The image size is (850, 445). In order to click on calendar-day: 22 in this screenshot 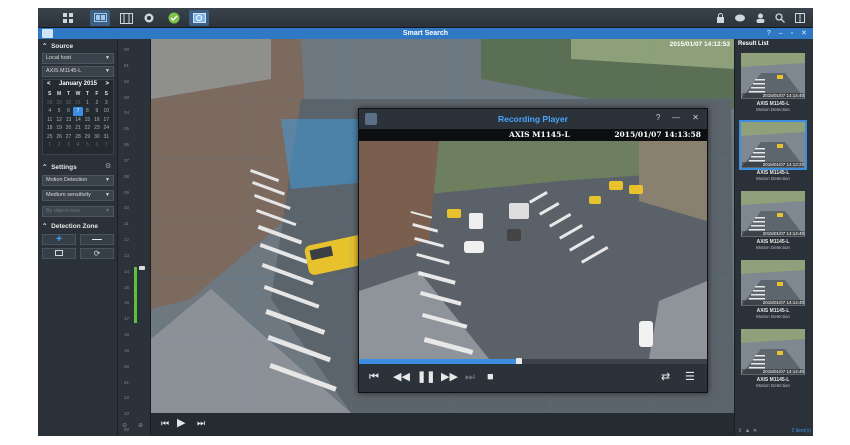, I will do `click(87, 128)`.